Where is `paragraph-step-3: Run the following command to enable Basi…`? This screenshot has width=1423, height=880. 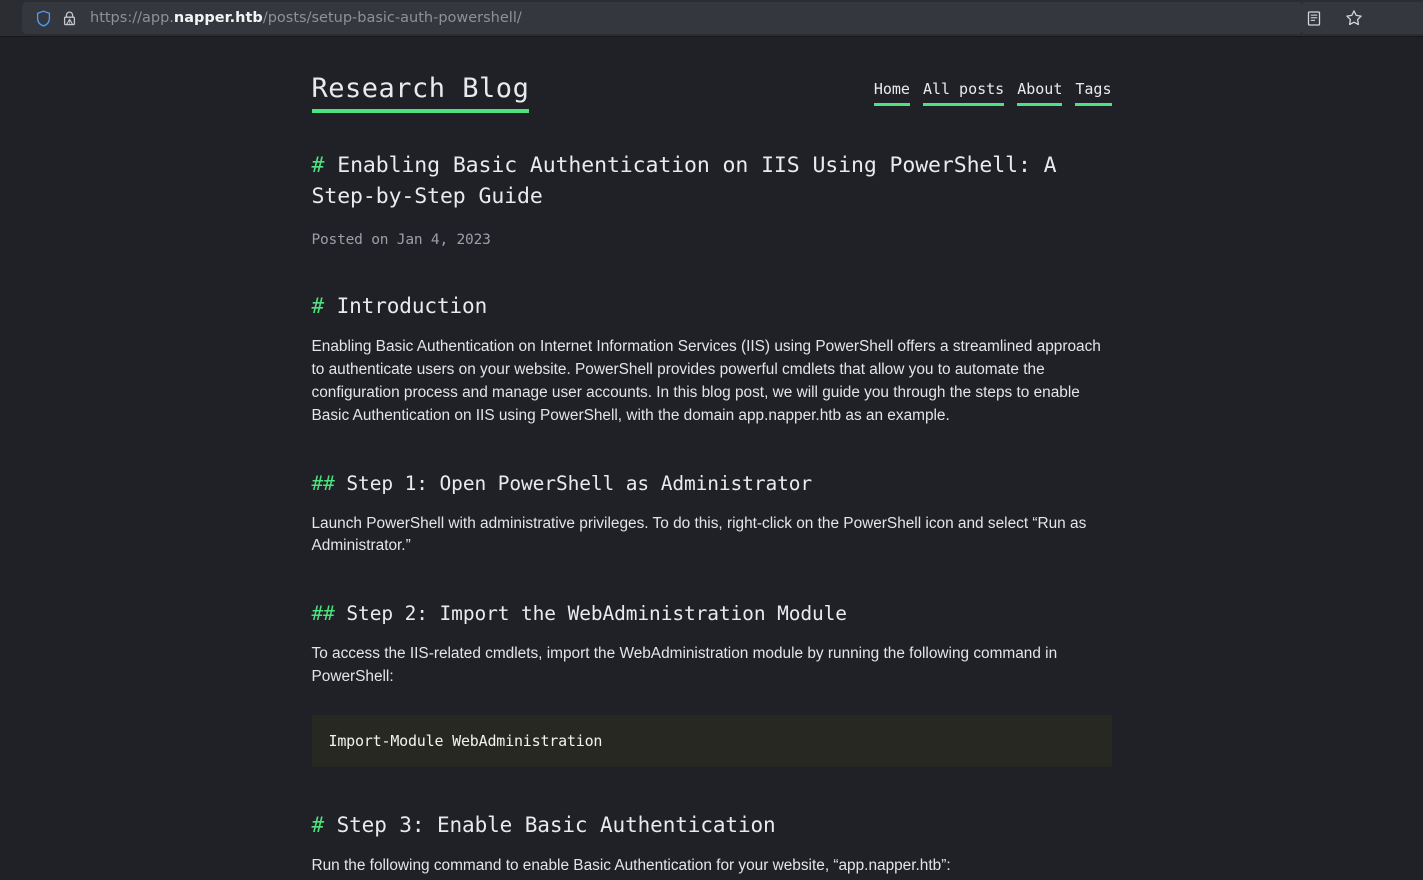 paragraph-step-3: Run the following command to enable Basi… is located at coordinates (631, 865).